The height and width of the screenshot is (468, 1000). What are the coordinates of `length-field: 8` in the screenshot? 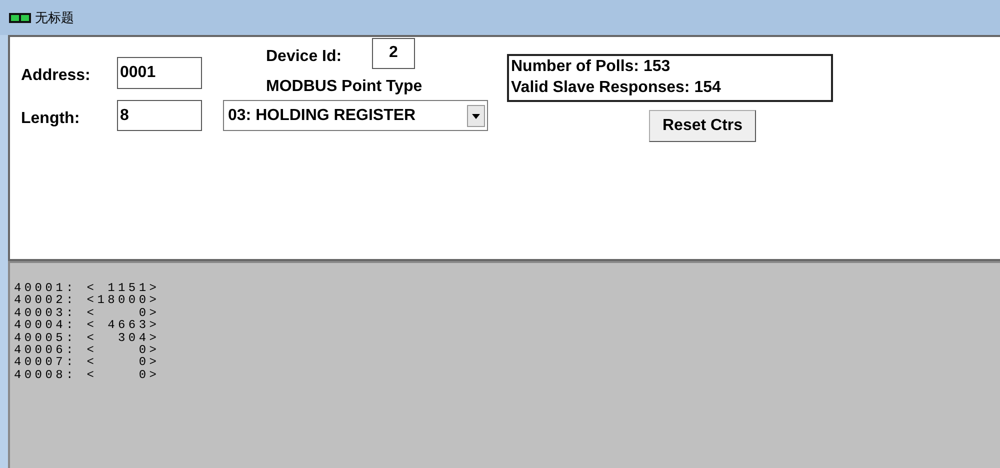 It's located at (159, 115).